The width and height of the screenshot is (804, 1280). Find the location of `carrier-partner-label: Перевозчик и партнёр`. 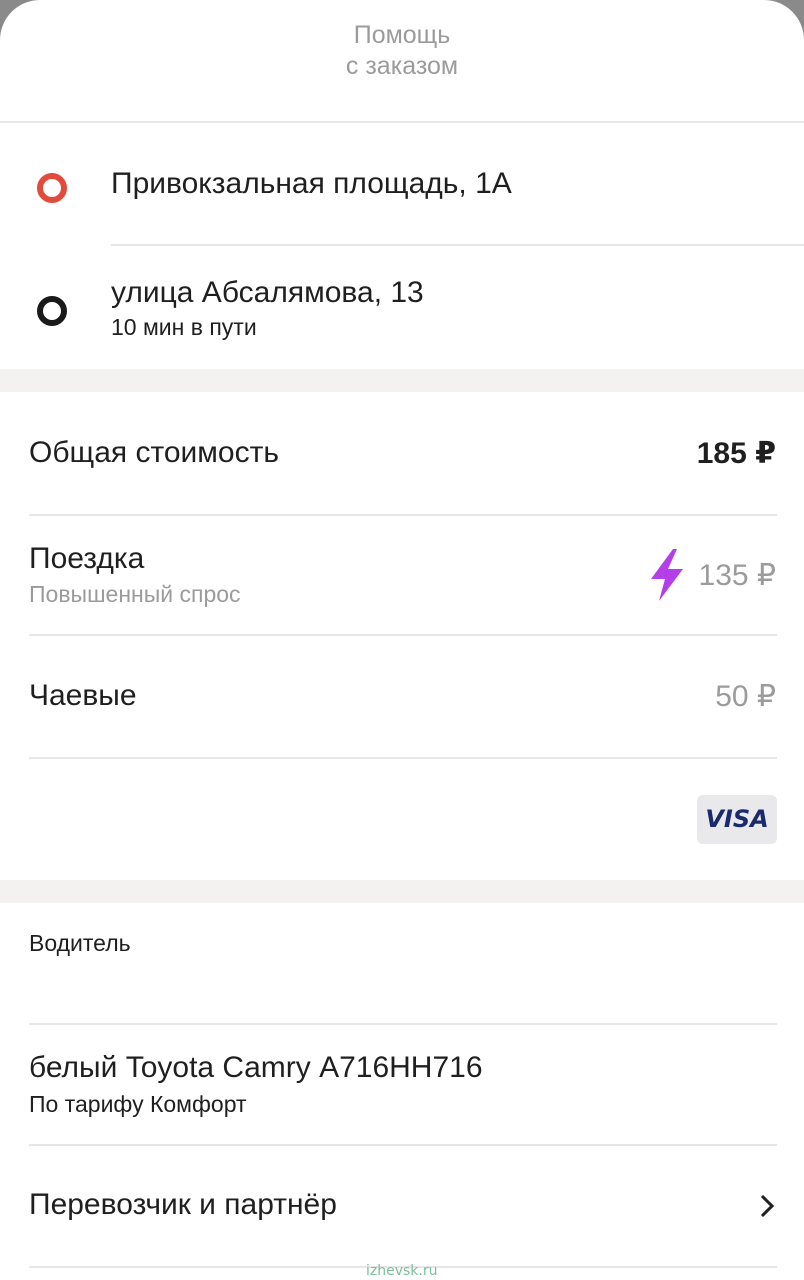

carrier-partner-label: Перевозчик и партнёр is located at coordinates (183, 1204).